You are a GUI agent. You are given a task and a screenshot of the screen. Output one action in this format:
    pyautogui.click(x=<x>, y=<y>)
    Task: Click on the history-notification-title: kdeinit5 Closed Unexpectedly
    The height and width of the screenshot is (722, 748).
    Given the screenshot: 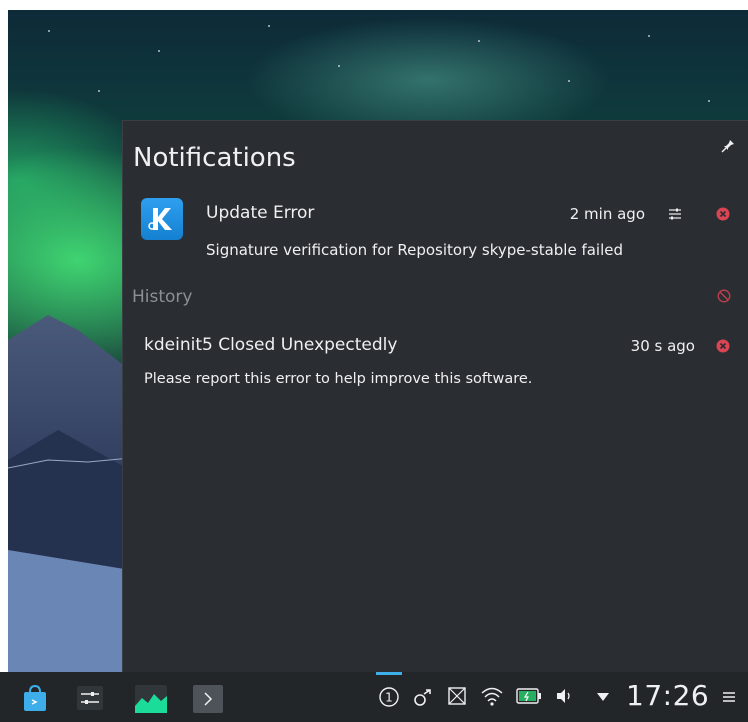 What is the action you would take?
    pyautogui.click(x=271, y=345)
    